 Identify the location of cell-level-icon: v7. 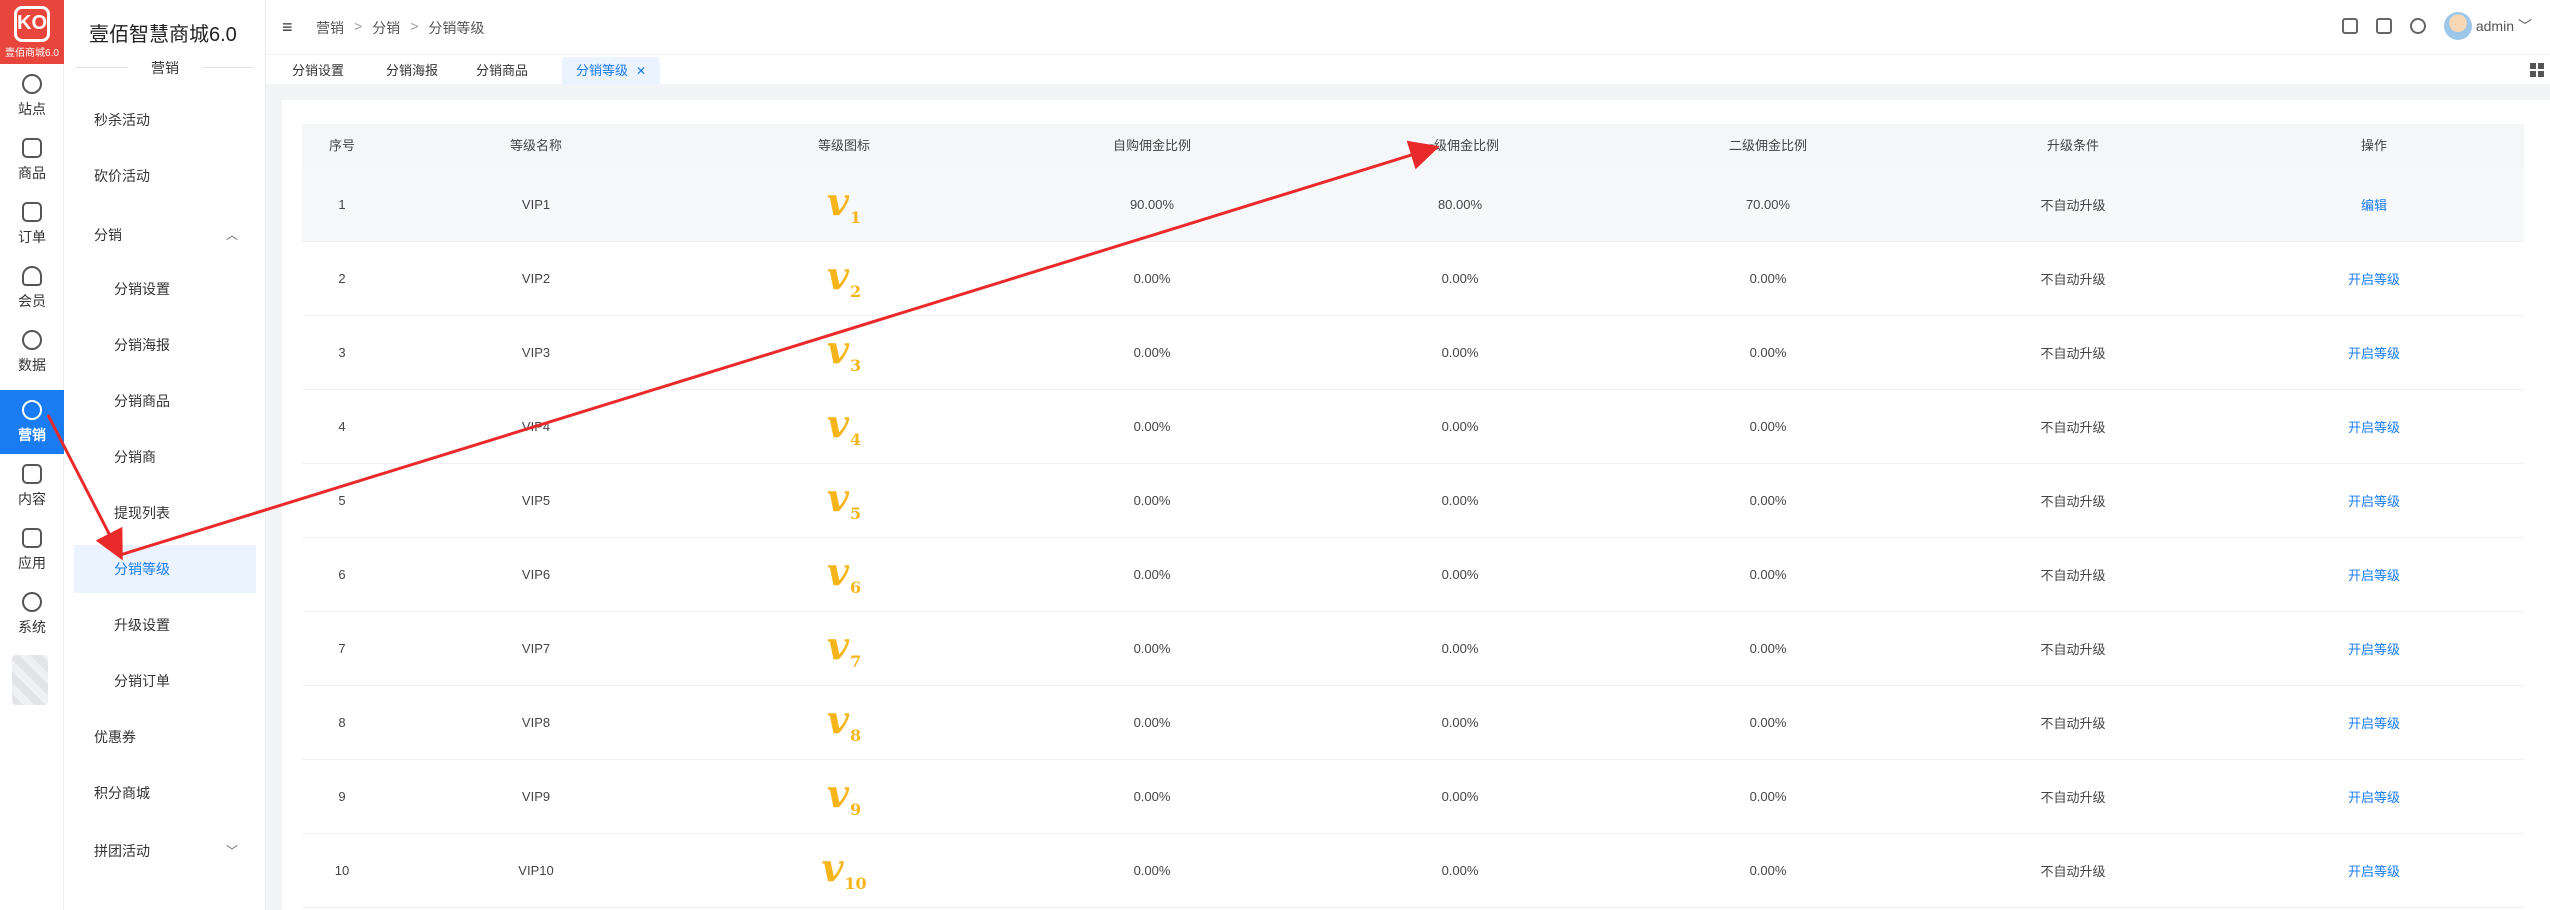
(844, 648).